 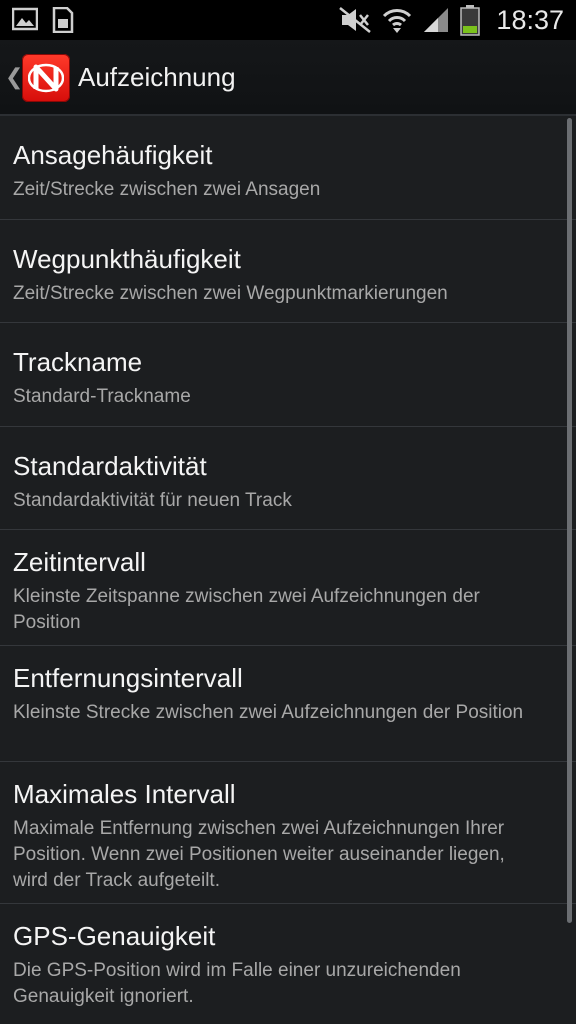 I want to click on app-logo, so click(x=46, y=78).